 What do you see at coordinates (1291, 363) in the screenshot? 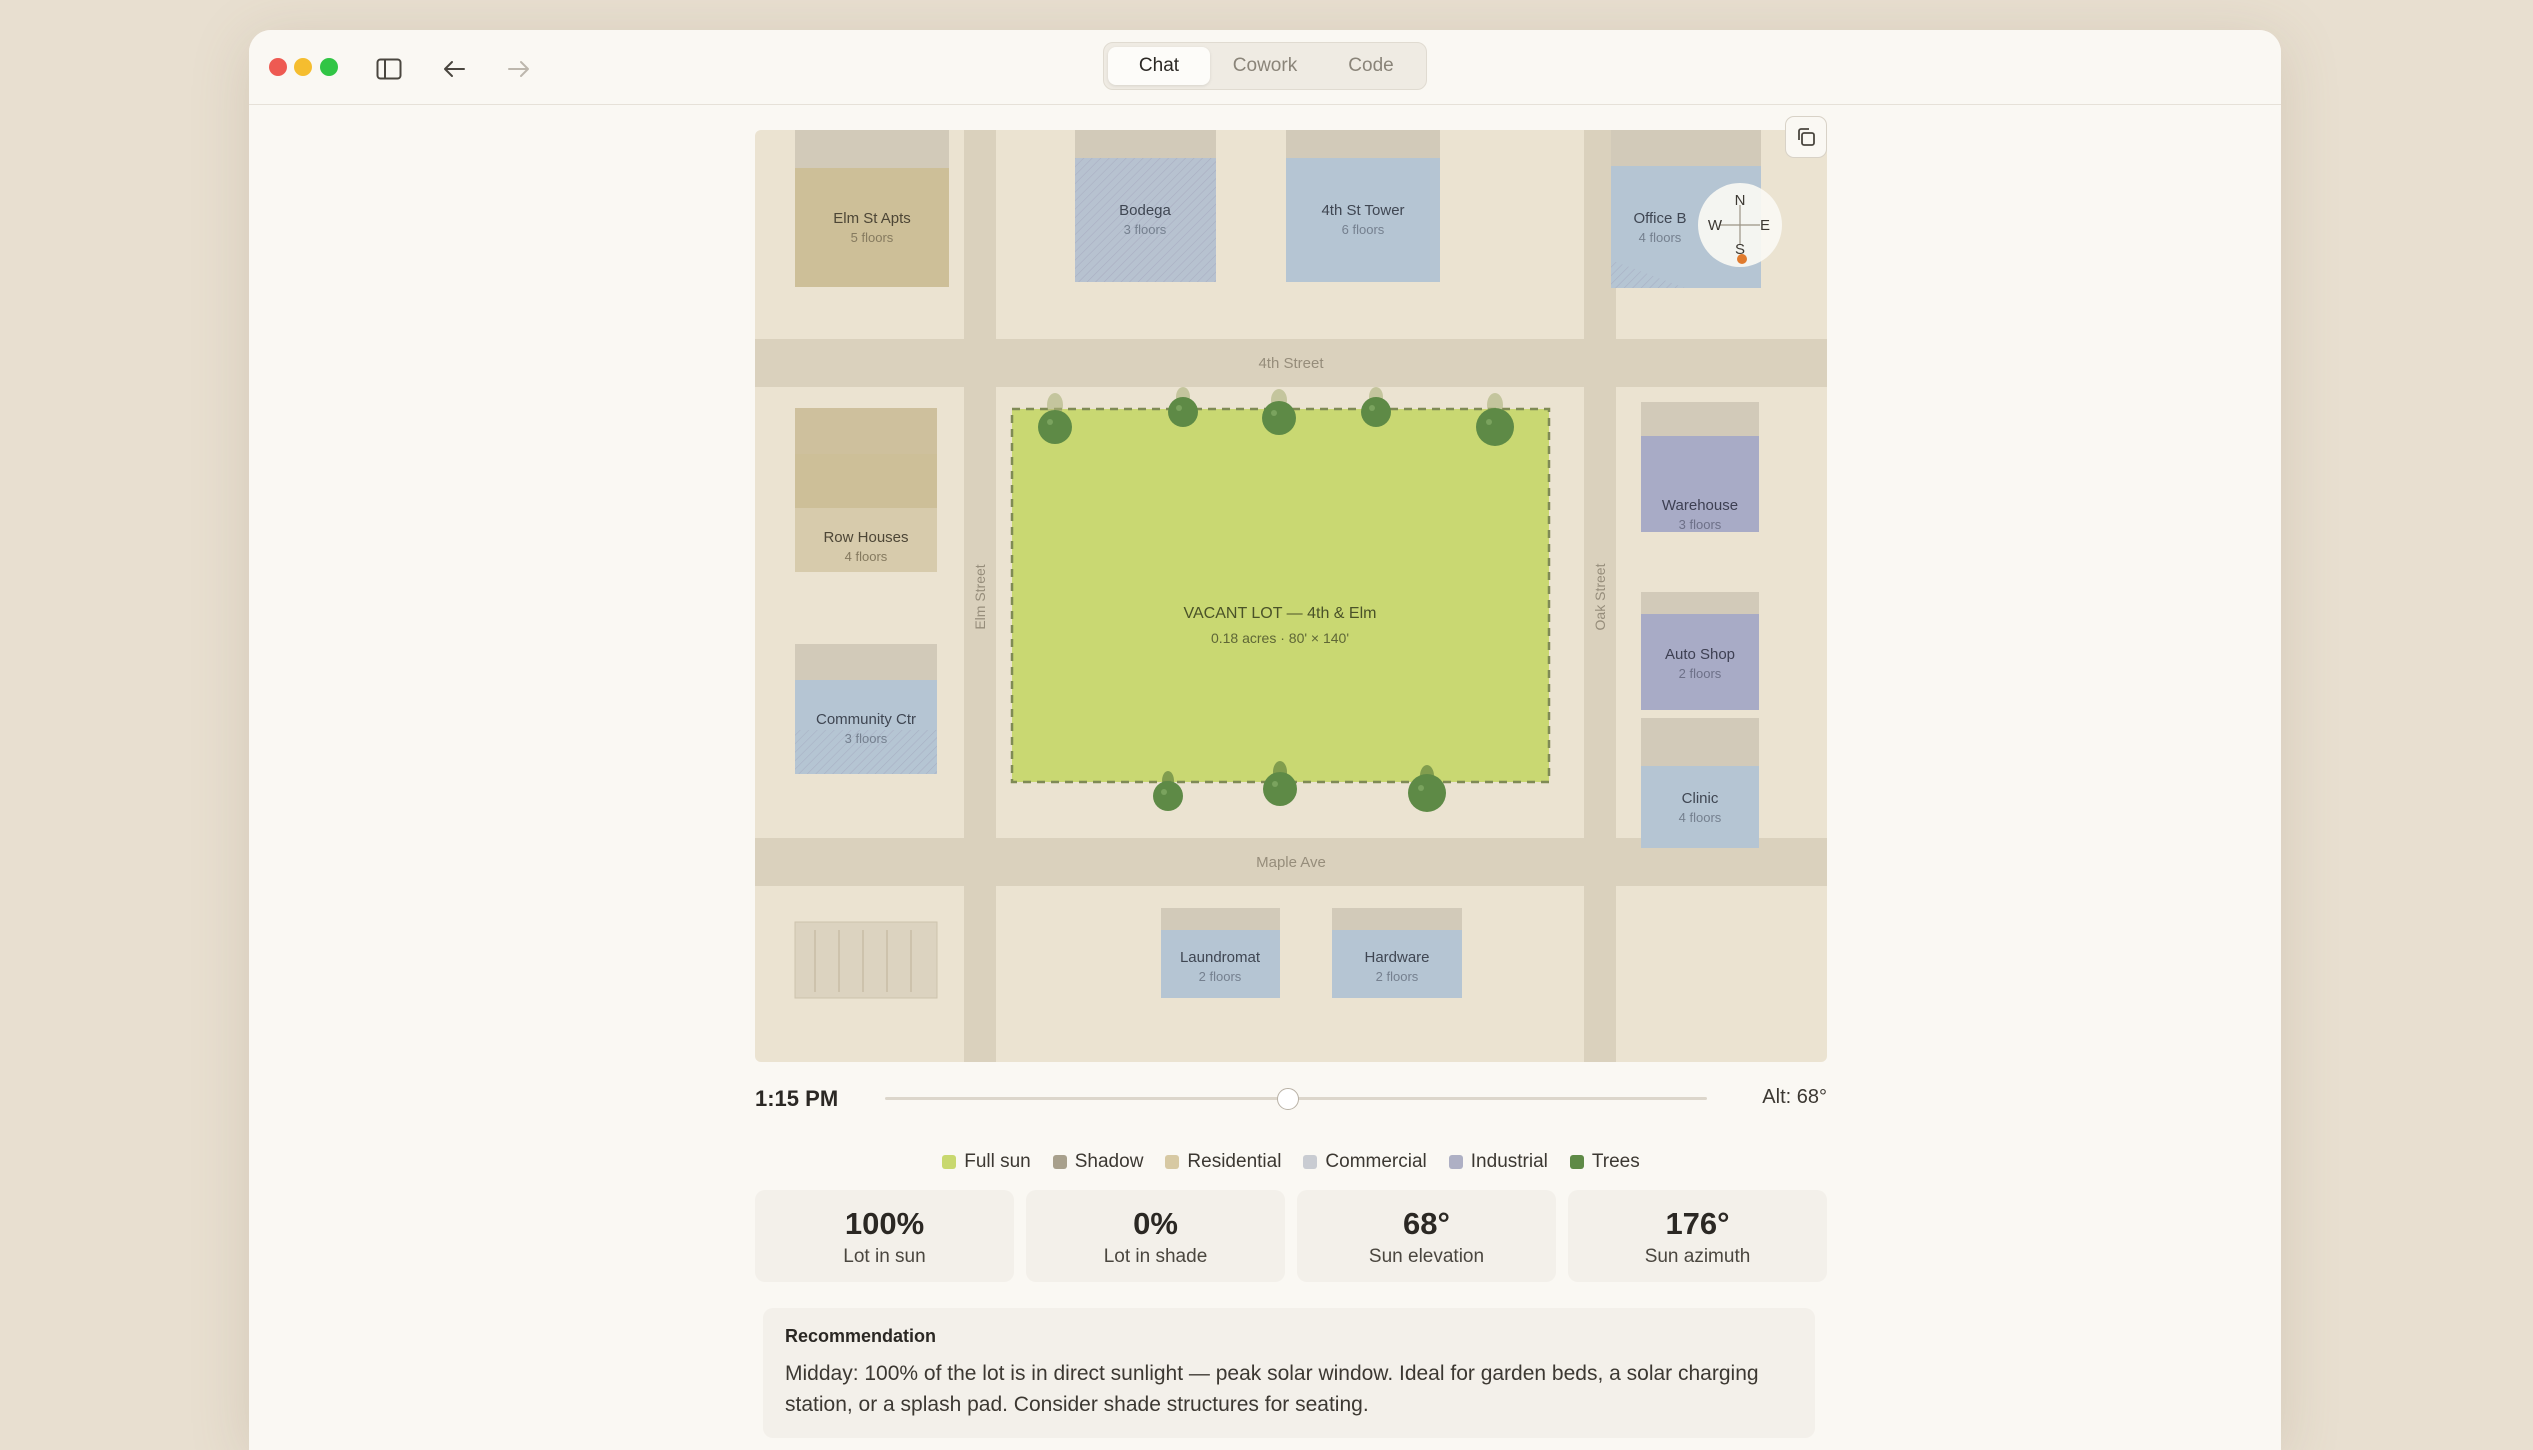
I see `street-label-top: 4th Street` at bounding box center [1291, 363].